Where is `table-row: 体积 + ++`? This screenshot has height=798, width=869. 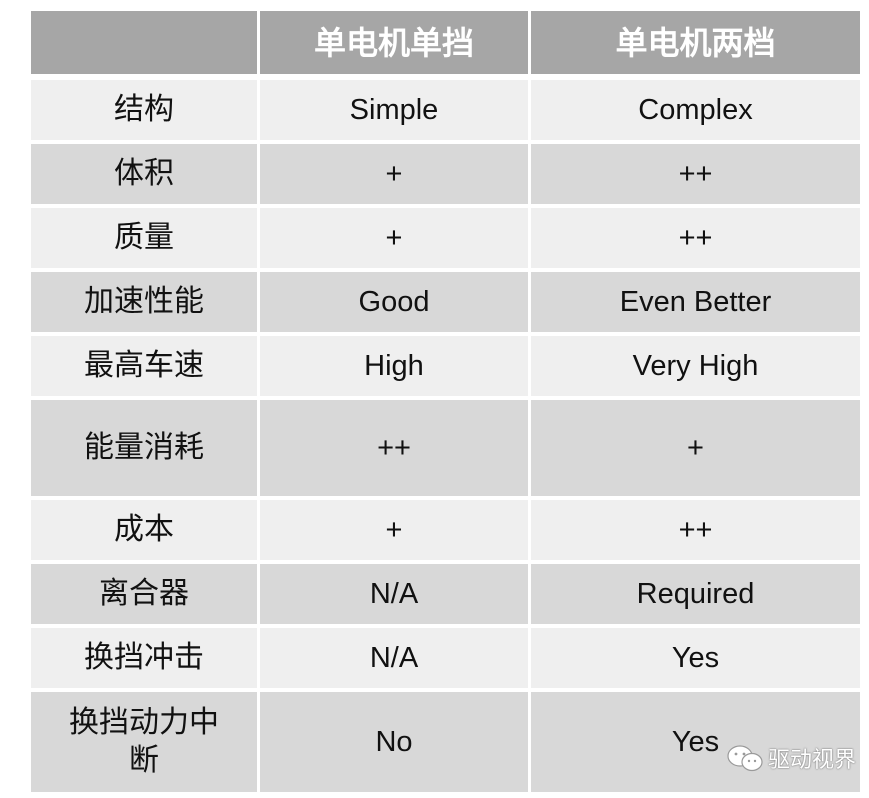 table-row: 体积 + ++ is located at coordinates (445, 174).